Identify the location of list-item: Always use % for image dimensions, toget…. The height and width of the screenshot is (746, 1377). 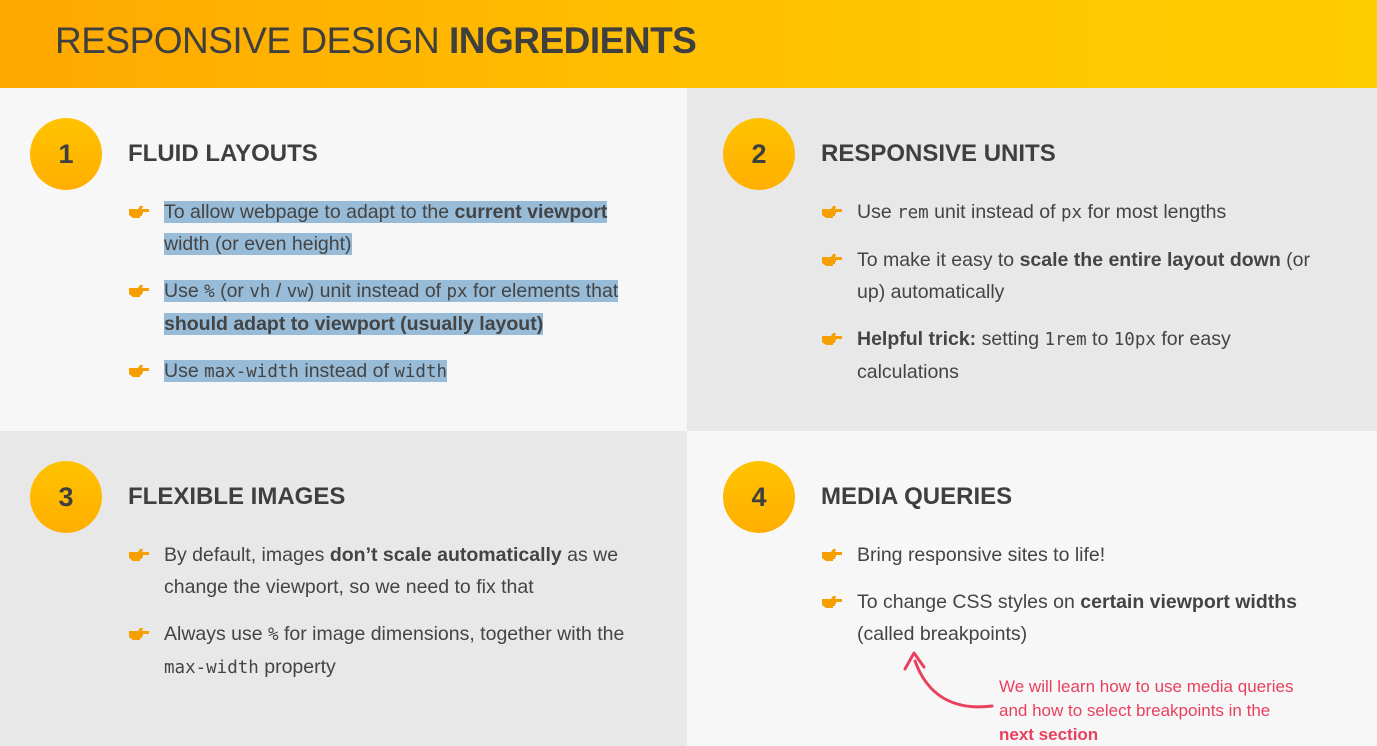
(378, 651).